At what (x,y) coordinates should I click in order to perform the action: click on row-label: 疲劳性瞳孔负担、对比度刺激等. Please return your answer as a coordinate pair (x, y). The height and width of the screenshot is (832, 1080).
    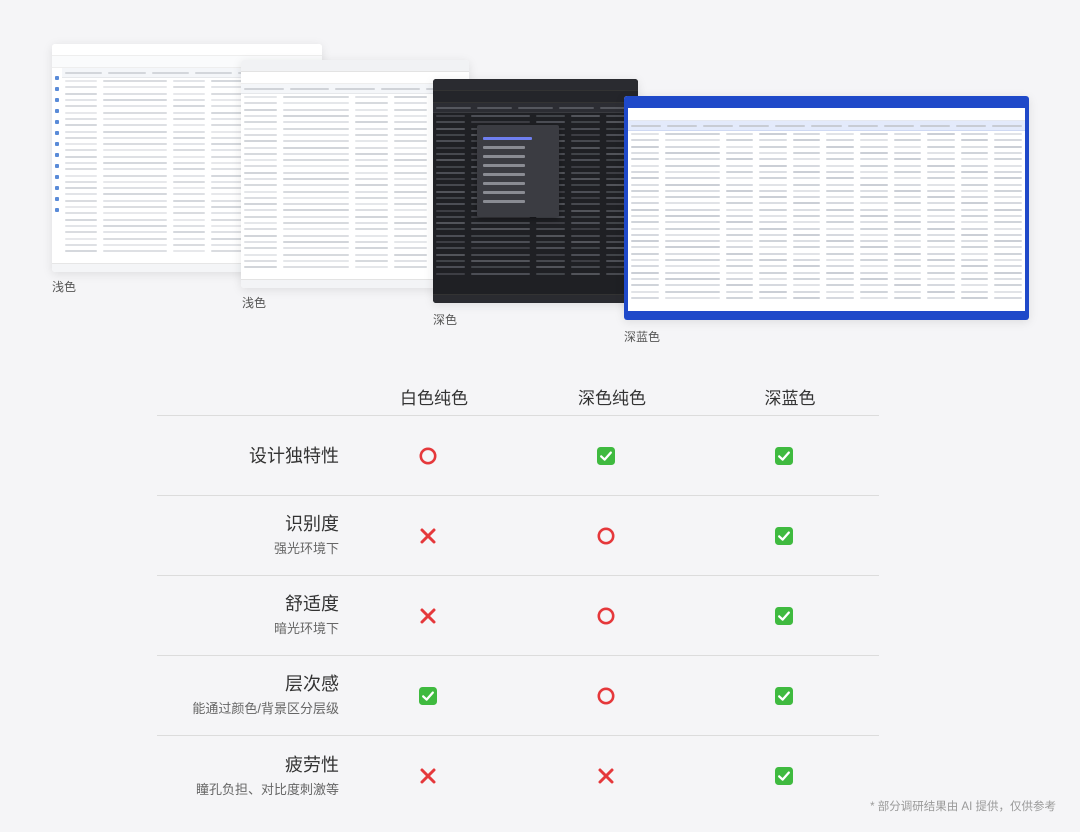
    Looking at the image, I should click on (248, 776).